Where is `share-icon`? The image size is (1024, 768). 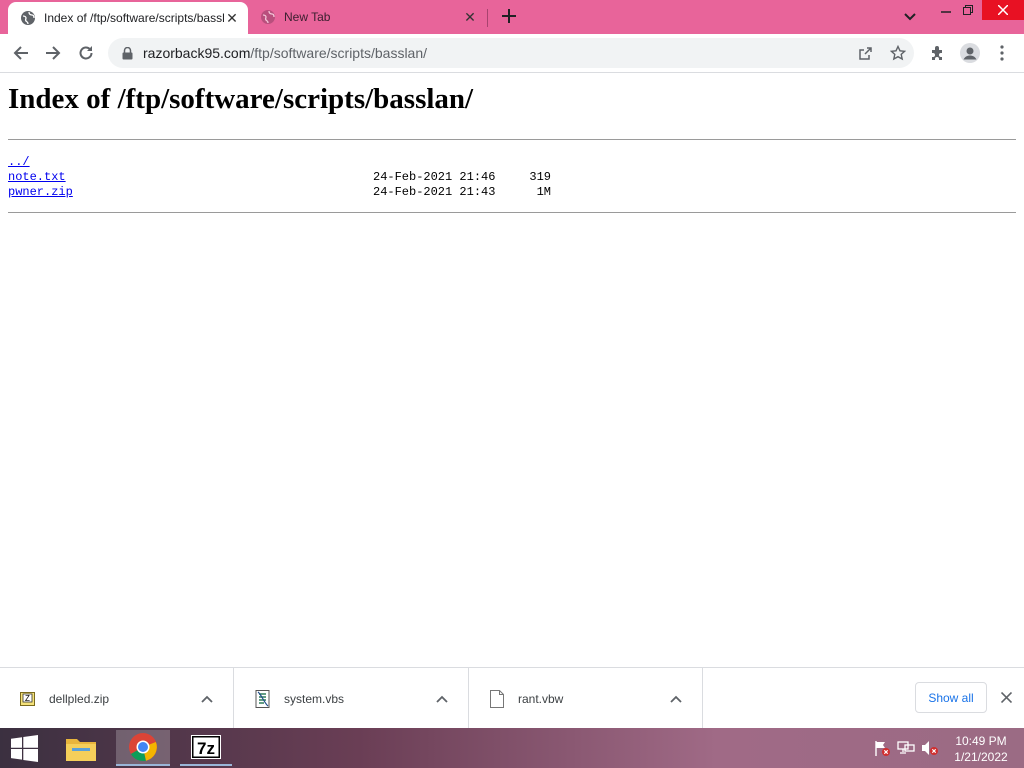
share-icon is located at coordinates (865, 53).